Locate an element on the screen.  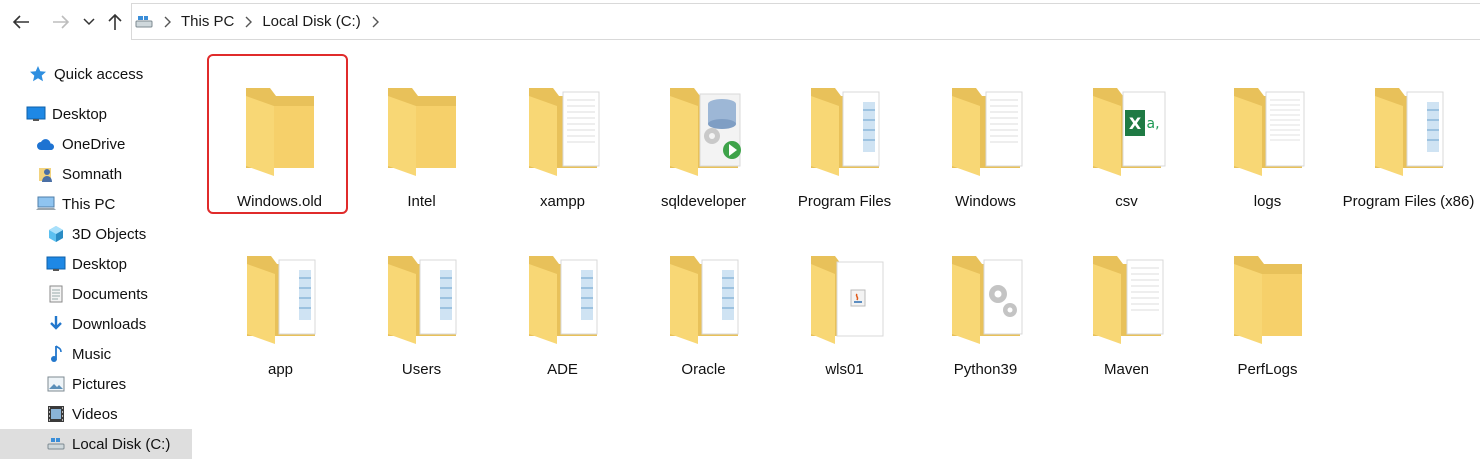
folder-app-icon is located at coordinates (705, 132).